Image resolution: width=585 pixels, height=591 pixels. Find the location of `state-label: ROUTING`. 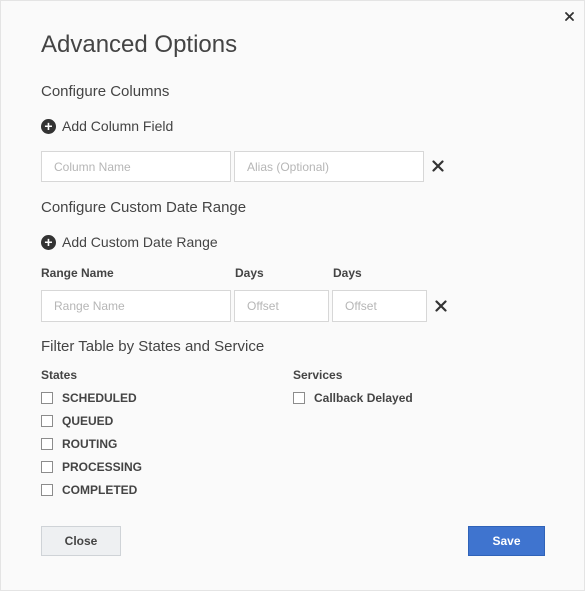

state-label: ROUTING is located at coordinates (90, 444).